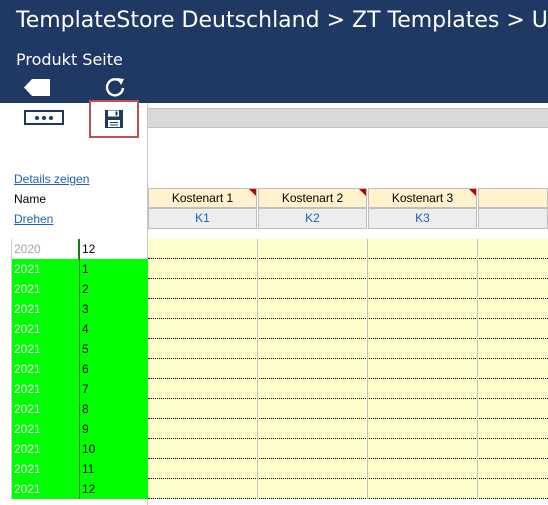 The image size is (548, 505). I want to click on more-dots-icon, so click(37, 117).